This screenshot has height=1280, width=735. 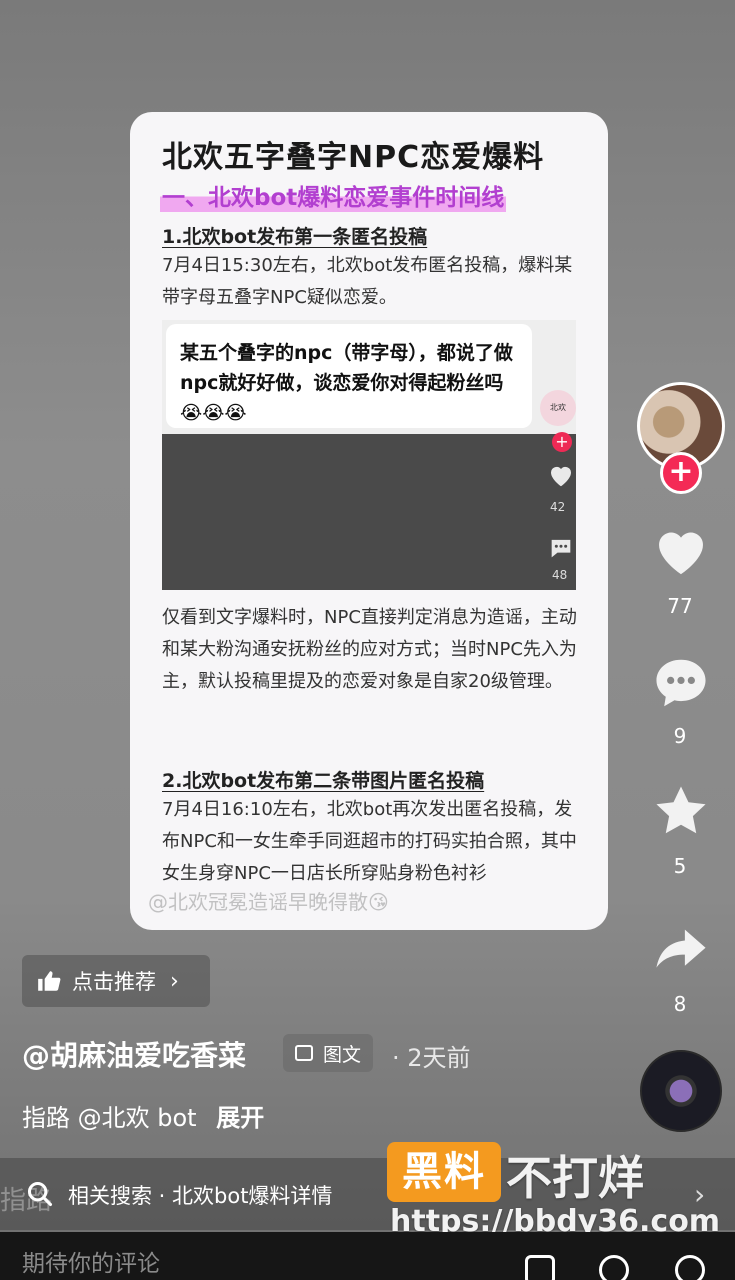 What do you see at coordinates (681, 683) in the screenshot?
I see `comment-bubble-icon` at bounding box center [681, 683].